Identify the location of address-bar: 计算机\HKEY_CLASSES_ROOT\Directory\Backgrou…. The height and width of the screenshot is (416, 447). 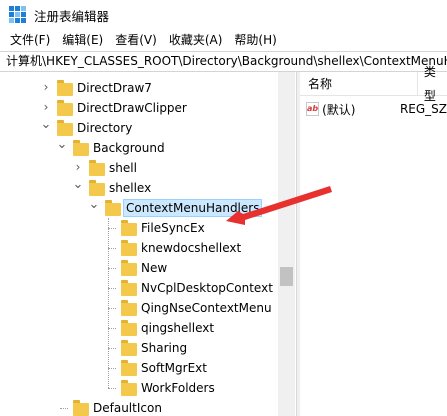
(223, 61).